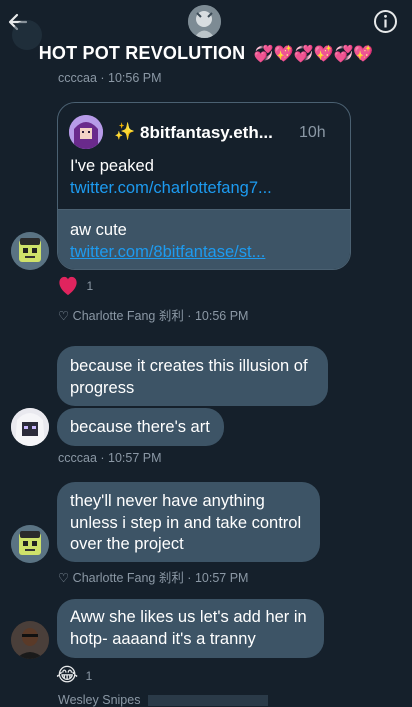 The image size is (412, 707). Describe the element at coordinates (27, 35) in the screenshot. I see `faded-avatar` at that location.